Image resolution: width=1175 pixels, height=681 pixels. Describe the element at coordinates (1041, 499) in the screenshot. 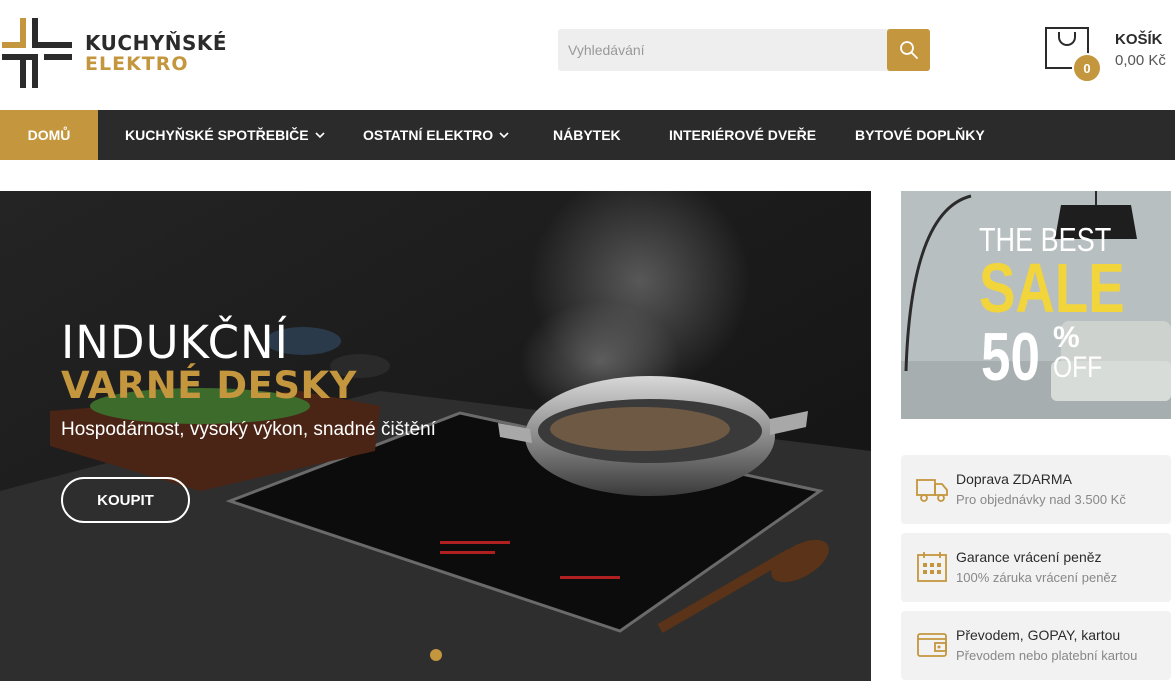

I see `info-text: Pro objednávky nad 3.500 Kč` at that location.